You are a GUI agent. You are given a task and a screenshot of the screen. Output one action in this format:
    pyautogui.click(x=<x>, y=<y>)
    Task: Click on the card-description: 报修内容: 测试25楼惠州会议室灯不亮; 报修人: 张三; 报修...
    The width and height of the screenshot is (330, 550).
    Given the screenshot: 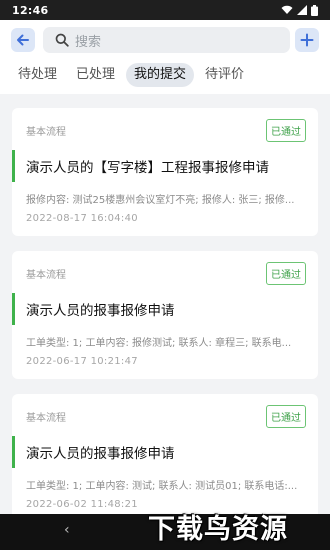 What is the action you would take?
    pyautogui.click(x=160, y=200)
    